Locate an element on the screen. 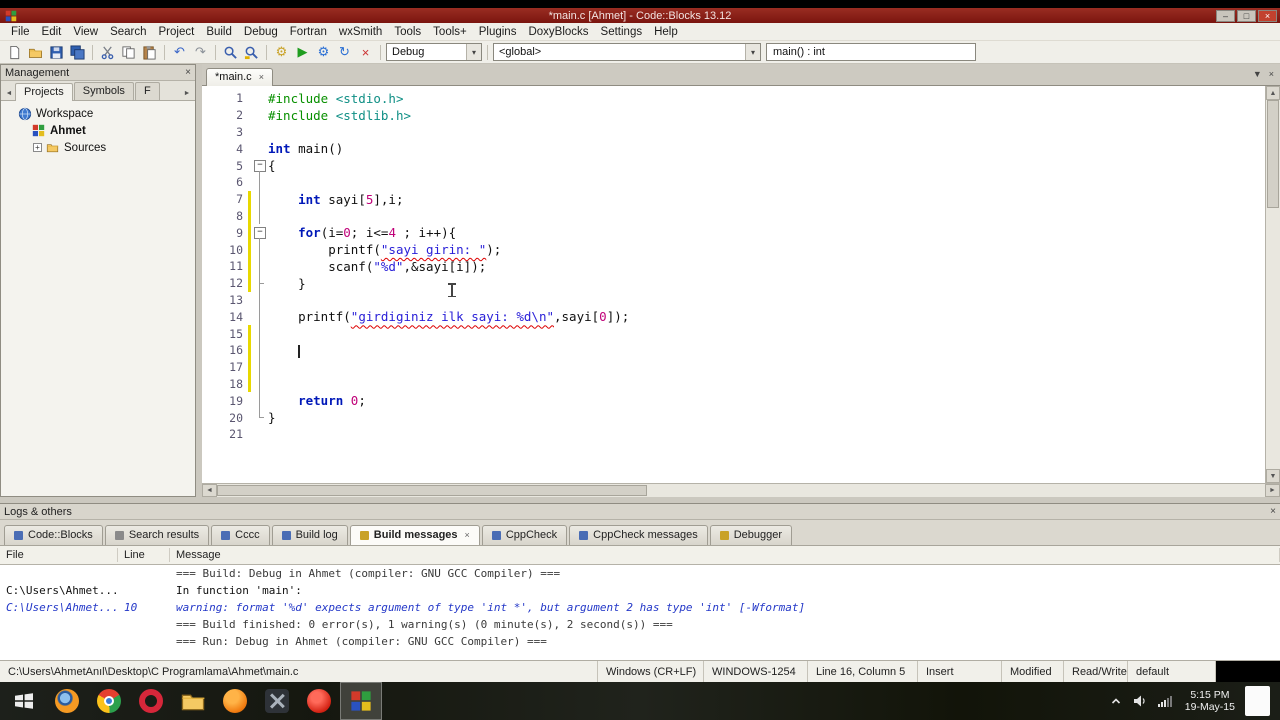 The image size is (1280, 720). editor-line-1: 1 #include <stdio.h> is located at coordinates (741, 98).